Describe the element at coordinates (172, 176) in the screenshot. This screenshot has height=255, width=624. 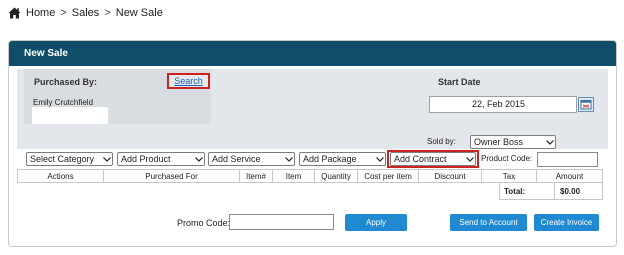
I see `column-header-purchased-for: Purchased For` at that location.